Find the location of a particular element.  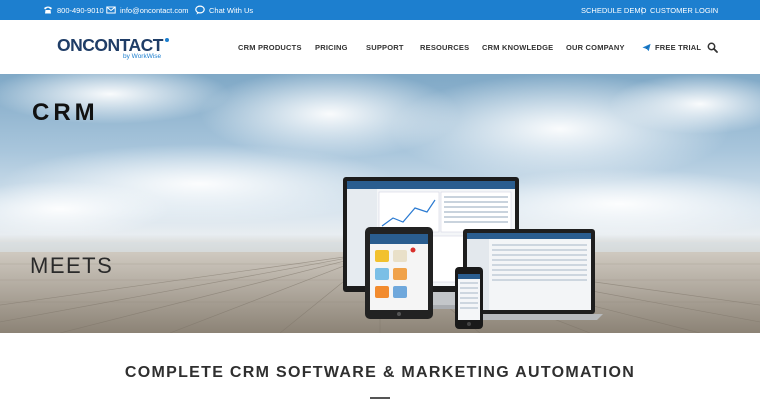

tablet-device is located at coordinates (399, 273).